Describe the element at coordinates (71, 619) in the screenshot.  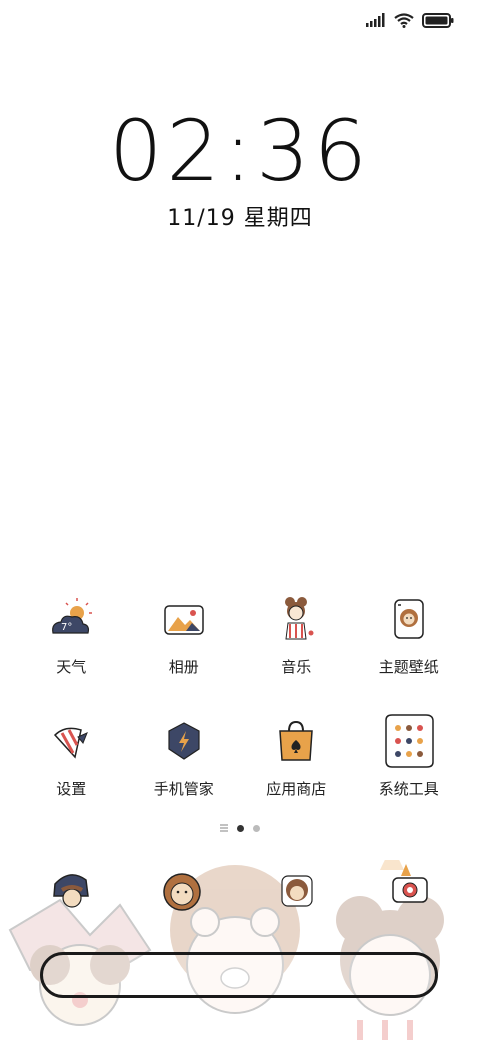
I see `weather-icon: 7°` at that location.